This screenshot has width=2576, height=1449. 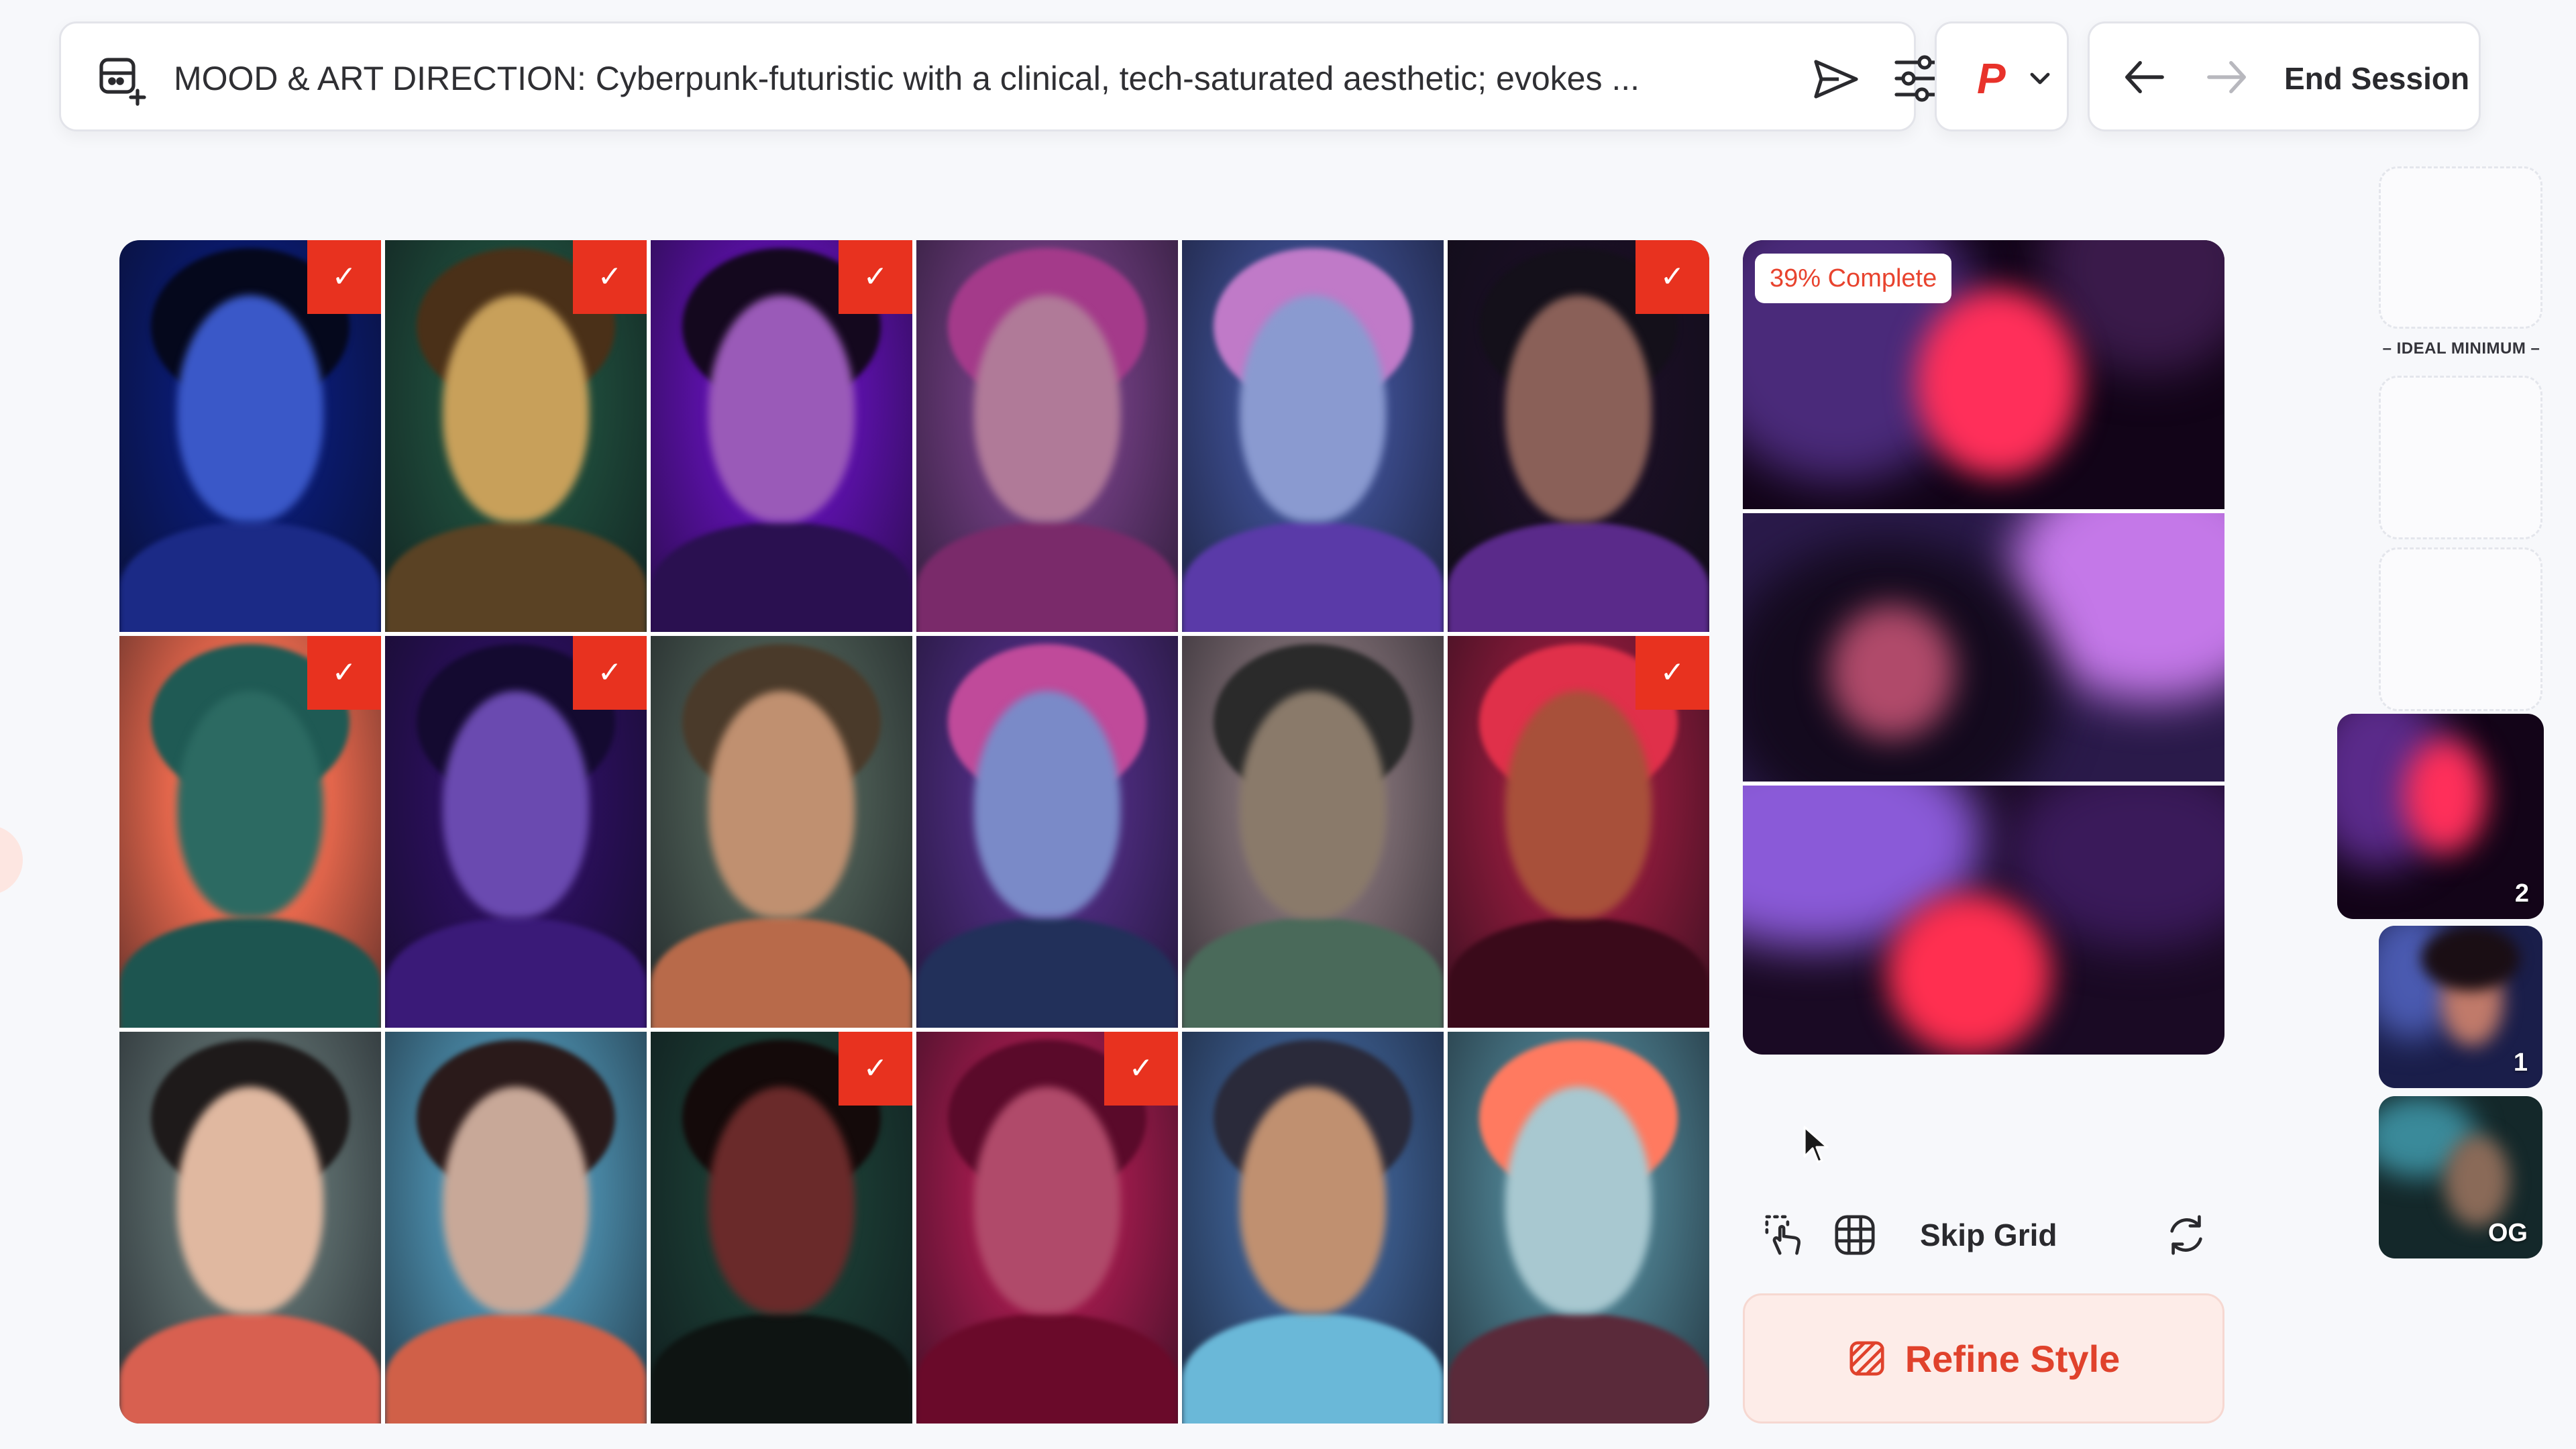 What do you see at coordinates (1988, 1235) in the screenshot?
I see `skip-grid-button: Skip Grid` at bounding box center [1988, 1235].